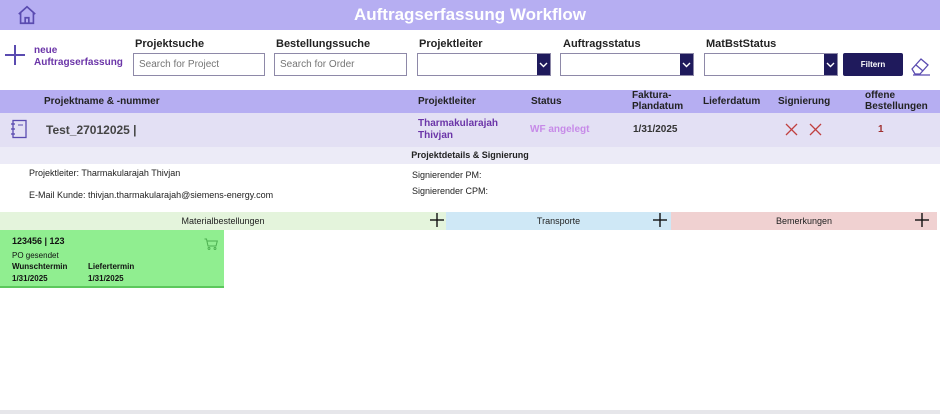 The image size is (940, 414). Describe the element at coordinates (91, 130) in the screenshot. I see `project-name: Test_27012025 |` at that location.